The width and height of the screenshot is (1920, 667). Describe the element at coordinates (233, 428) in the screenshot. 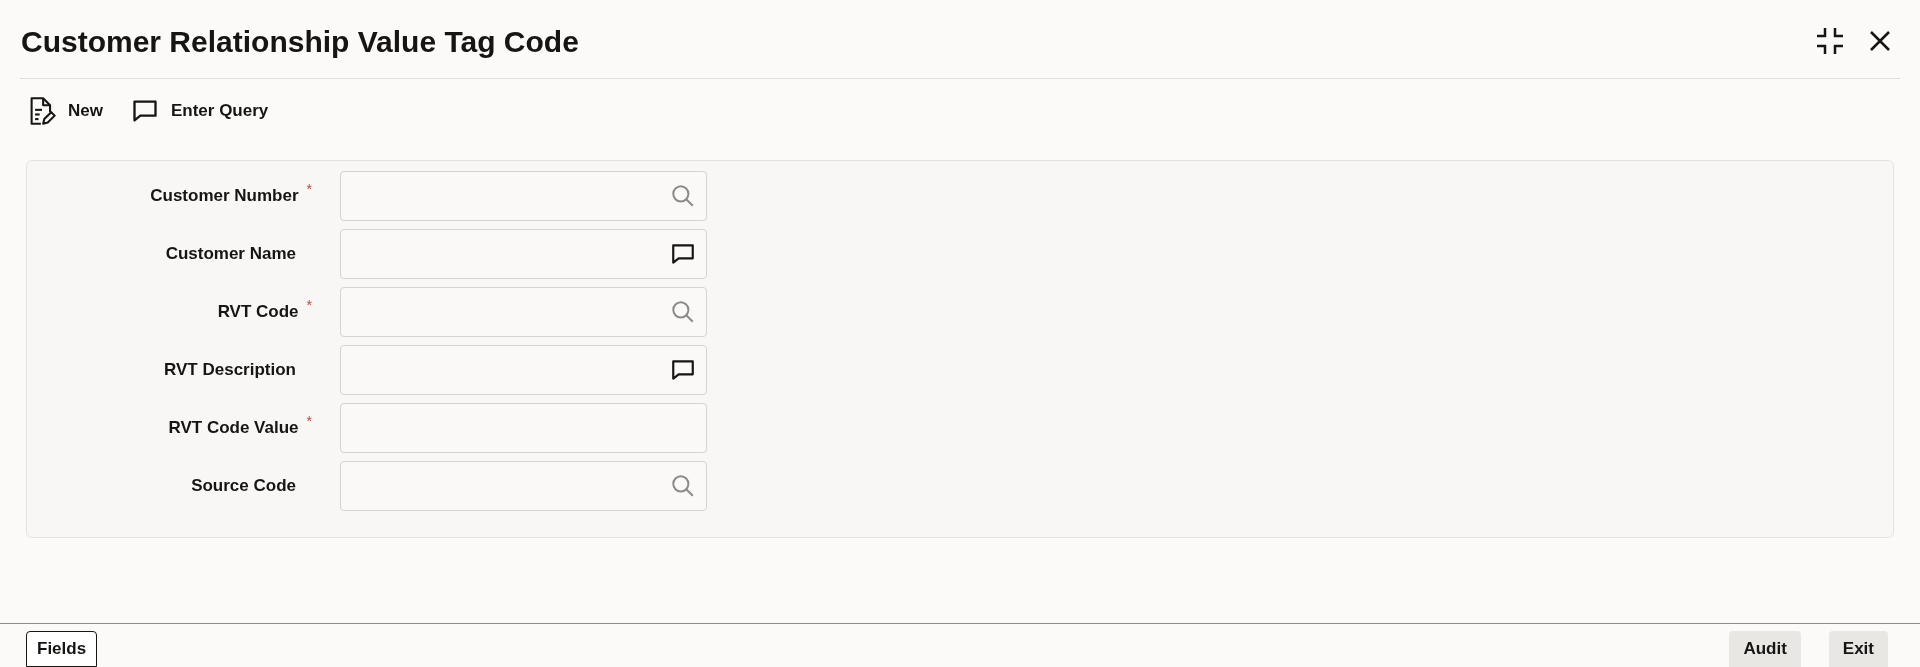

I see `field-label: RVT Code Value` at that location.